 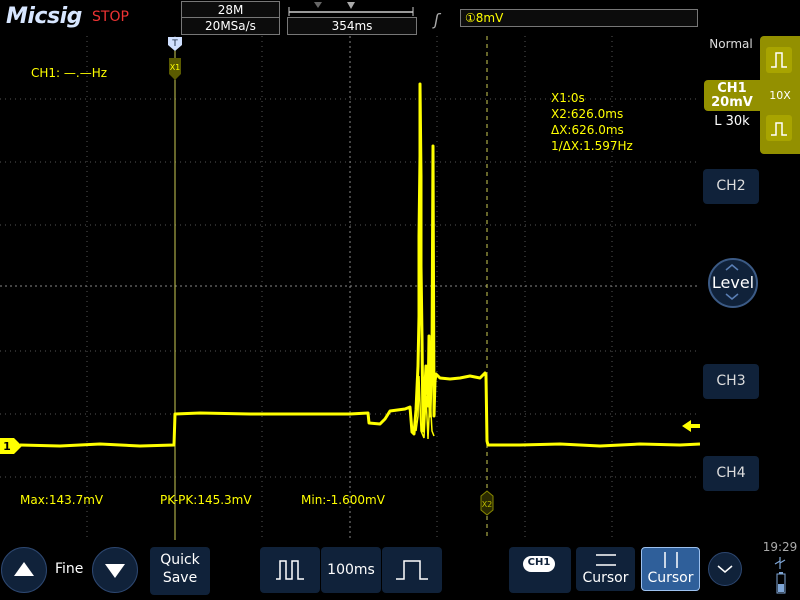 I want to click on brand-logo: Micsig, so click(x=44, y=16).